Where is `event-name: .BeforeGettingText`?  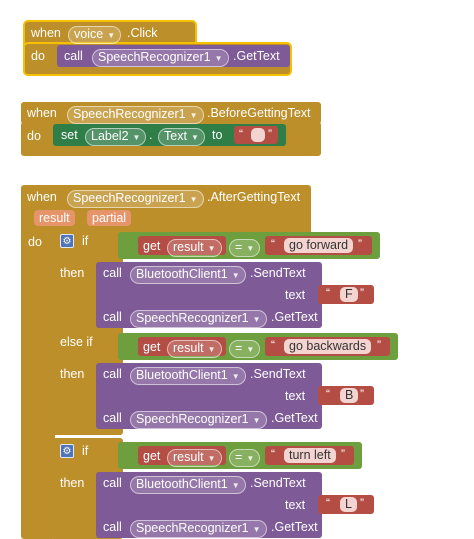 event-name: .BeforeGettingText is located at coordinates (259, 113).